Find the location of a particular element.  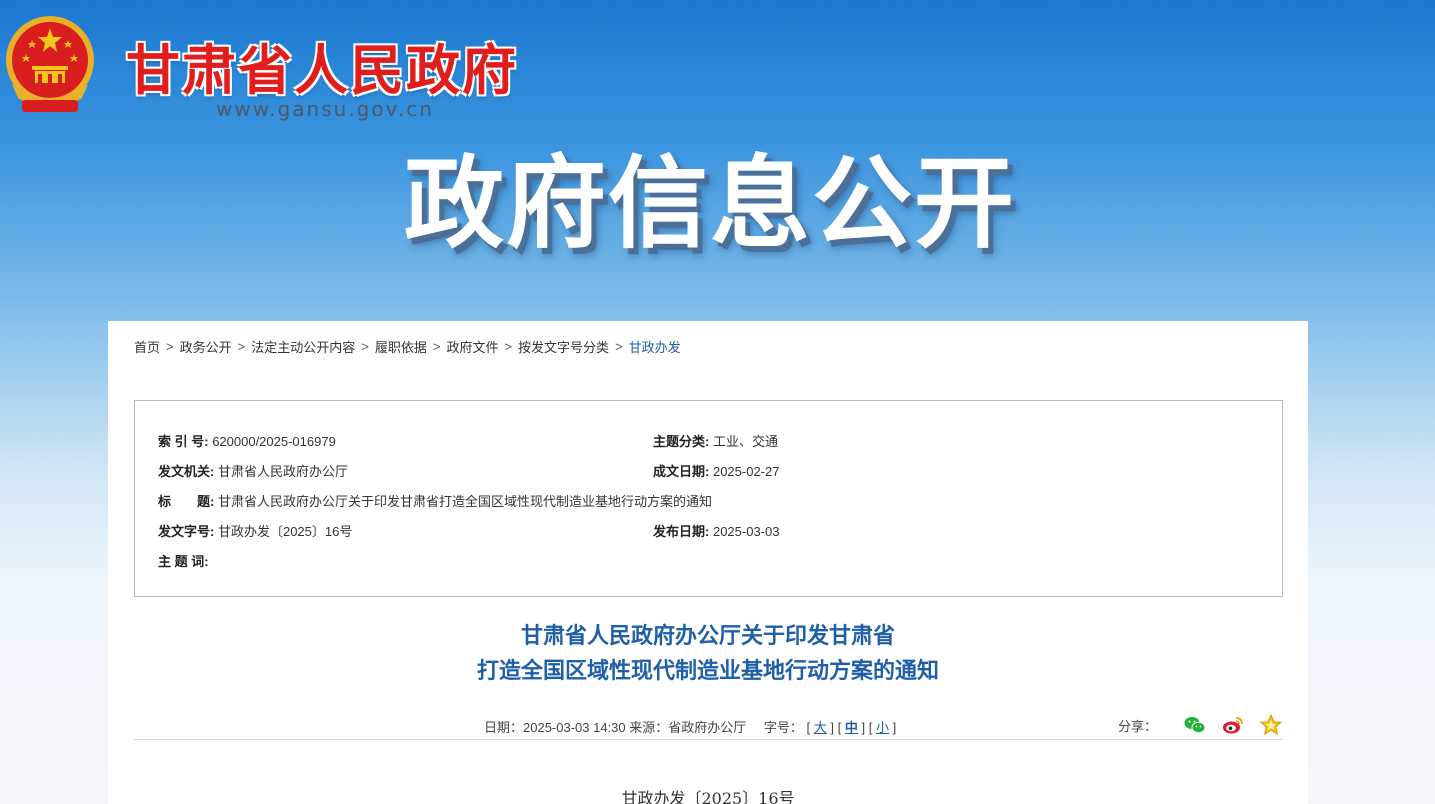

info-index-number: 索 引 号: 620000/2025-016979 is located at coordinates (247, 440).